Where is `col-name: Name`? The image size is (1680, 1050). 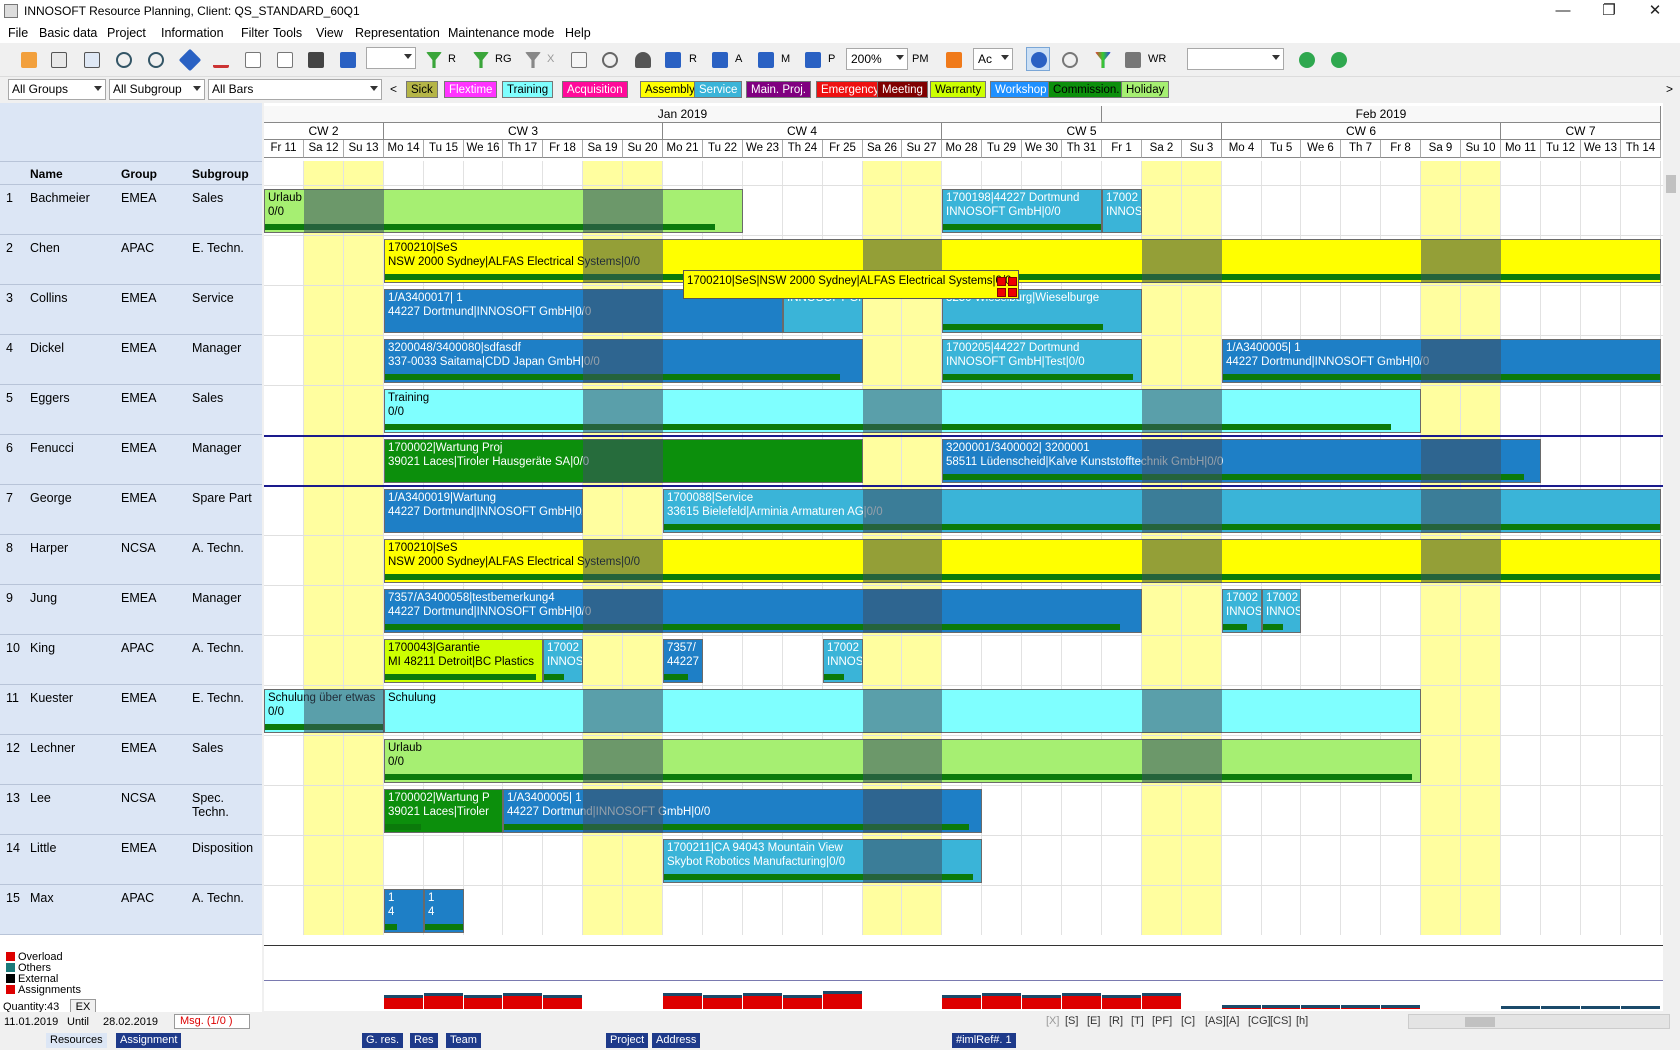 col-name: Name is located at coordinates (46, 174).